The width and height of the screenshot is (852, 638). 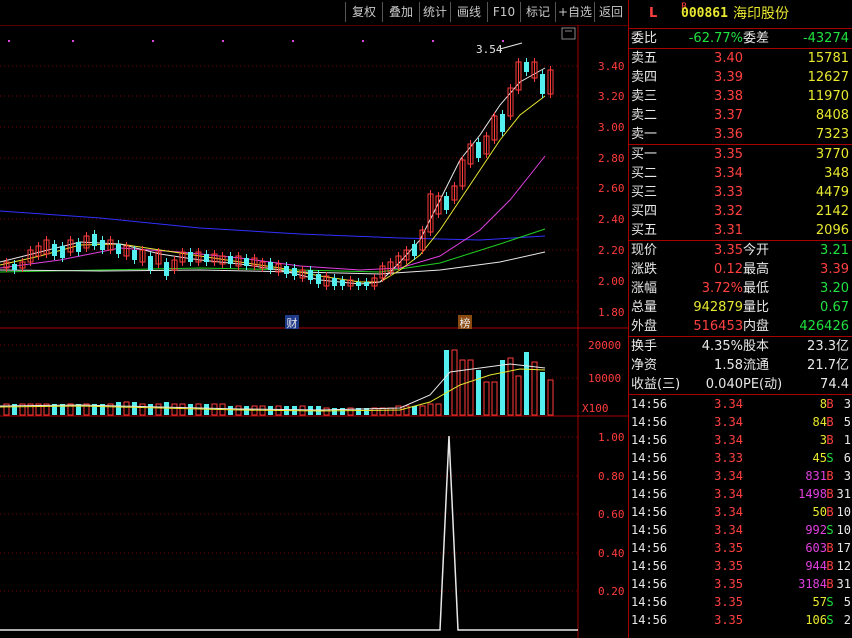 What do you see at coordinates (843, 530) in the screenshot?
I see `tick-count: 10` at bounding box center [843, 530].